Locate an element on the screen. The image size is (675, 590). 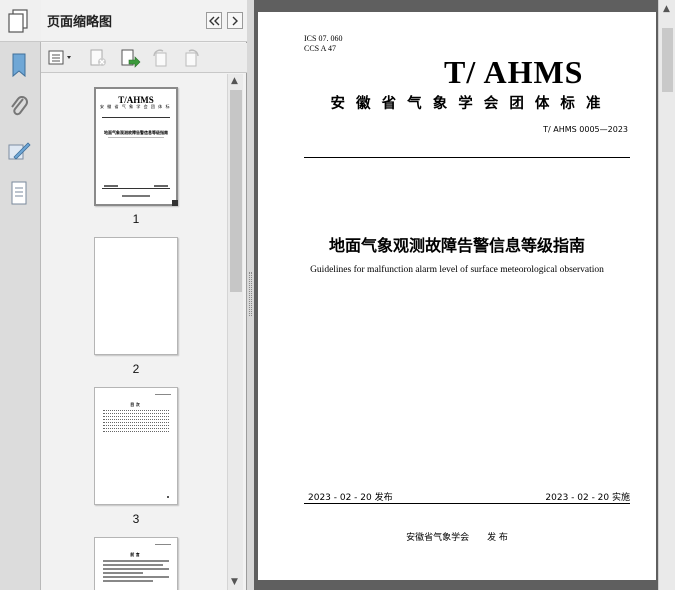
page-thumbnail-3: 目 次 is located at coordinates (136, 446).